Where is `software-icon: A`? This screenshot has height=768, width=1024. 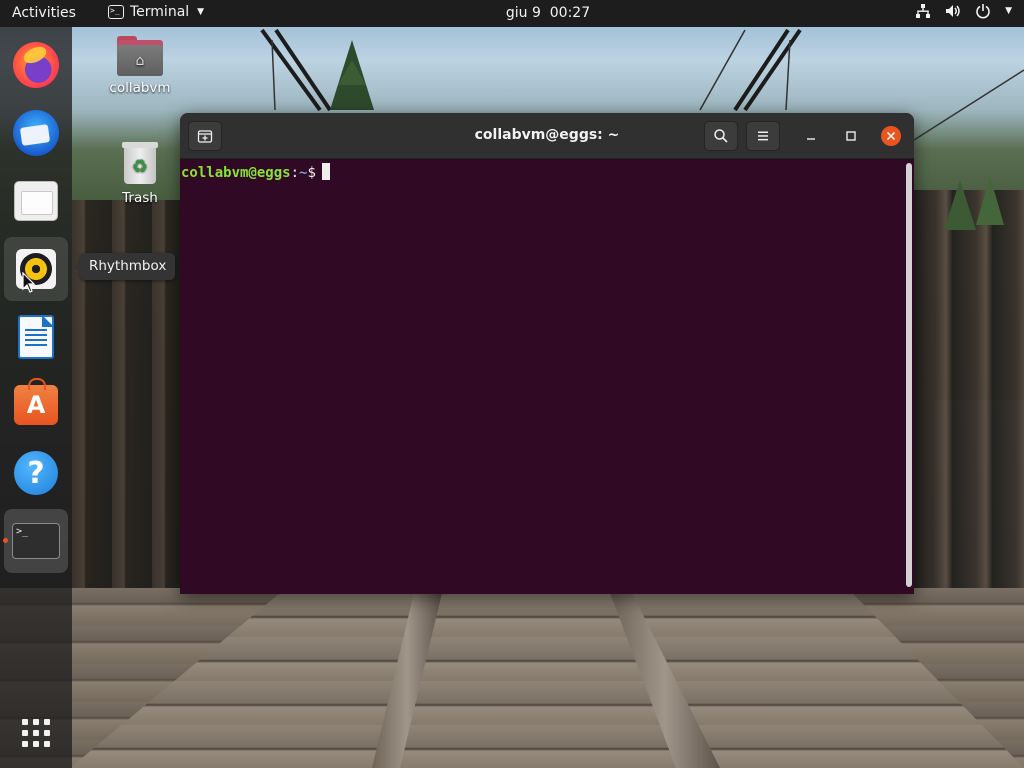
software-icon: A is located at coordinates (36, 401).